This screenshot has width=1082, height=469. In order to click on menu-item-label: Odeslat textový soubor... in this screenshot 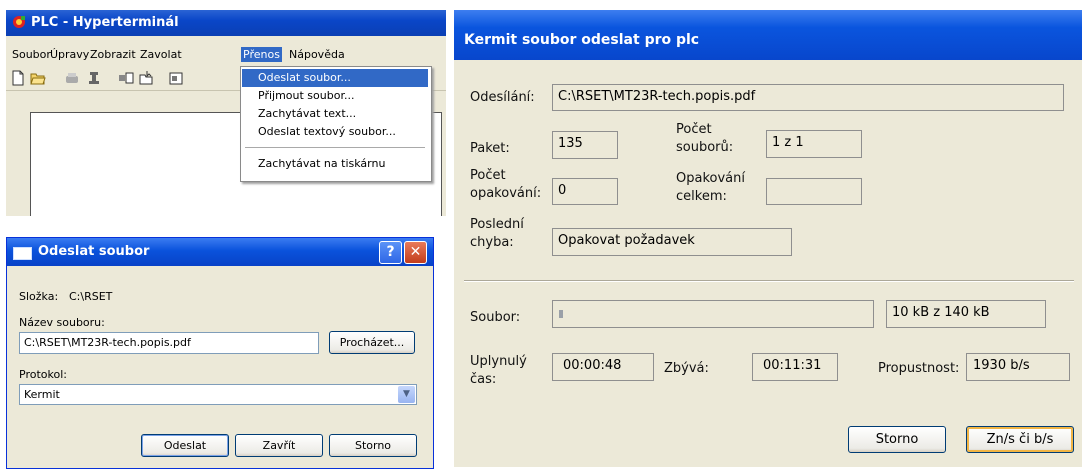, I will do `click(327, 131)`.